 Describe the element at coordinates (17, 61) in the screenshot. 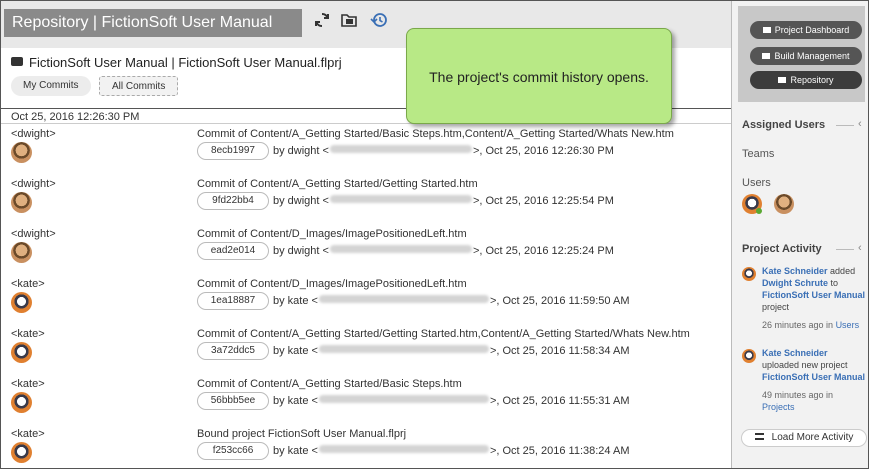

I see `project-icon` at that location.